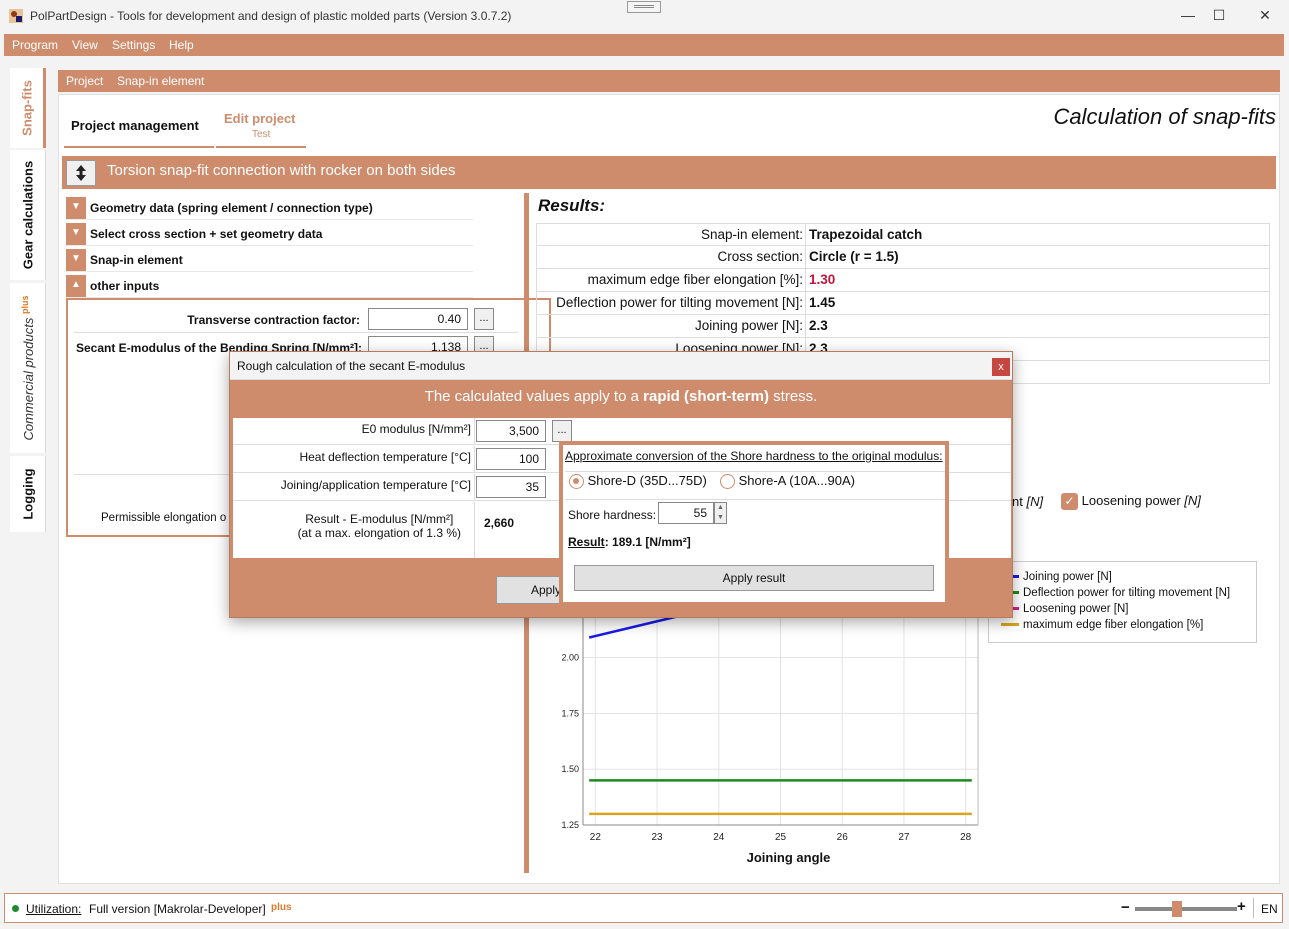 This screenshot has width=1289, height=929. Describe the element at coordinates (795, 396) in the screenshot. I see `dialog-heading-suffix: stress.` at that location.